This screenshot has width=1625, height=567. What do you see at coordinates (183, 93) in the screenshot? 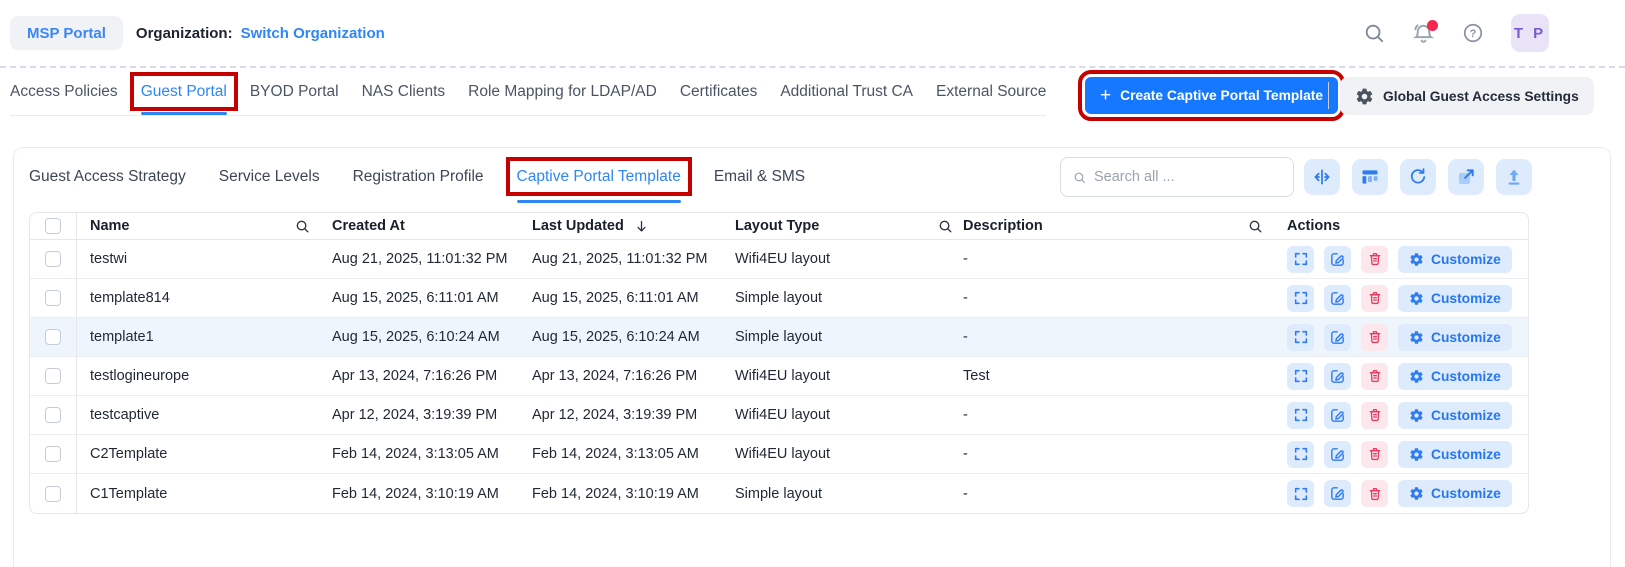
I see `tab-guest-portal: Guest Portal` at bounding box center [183, 93].